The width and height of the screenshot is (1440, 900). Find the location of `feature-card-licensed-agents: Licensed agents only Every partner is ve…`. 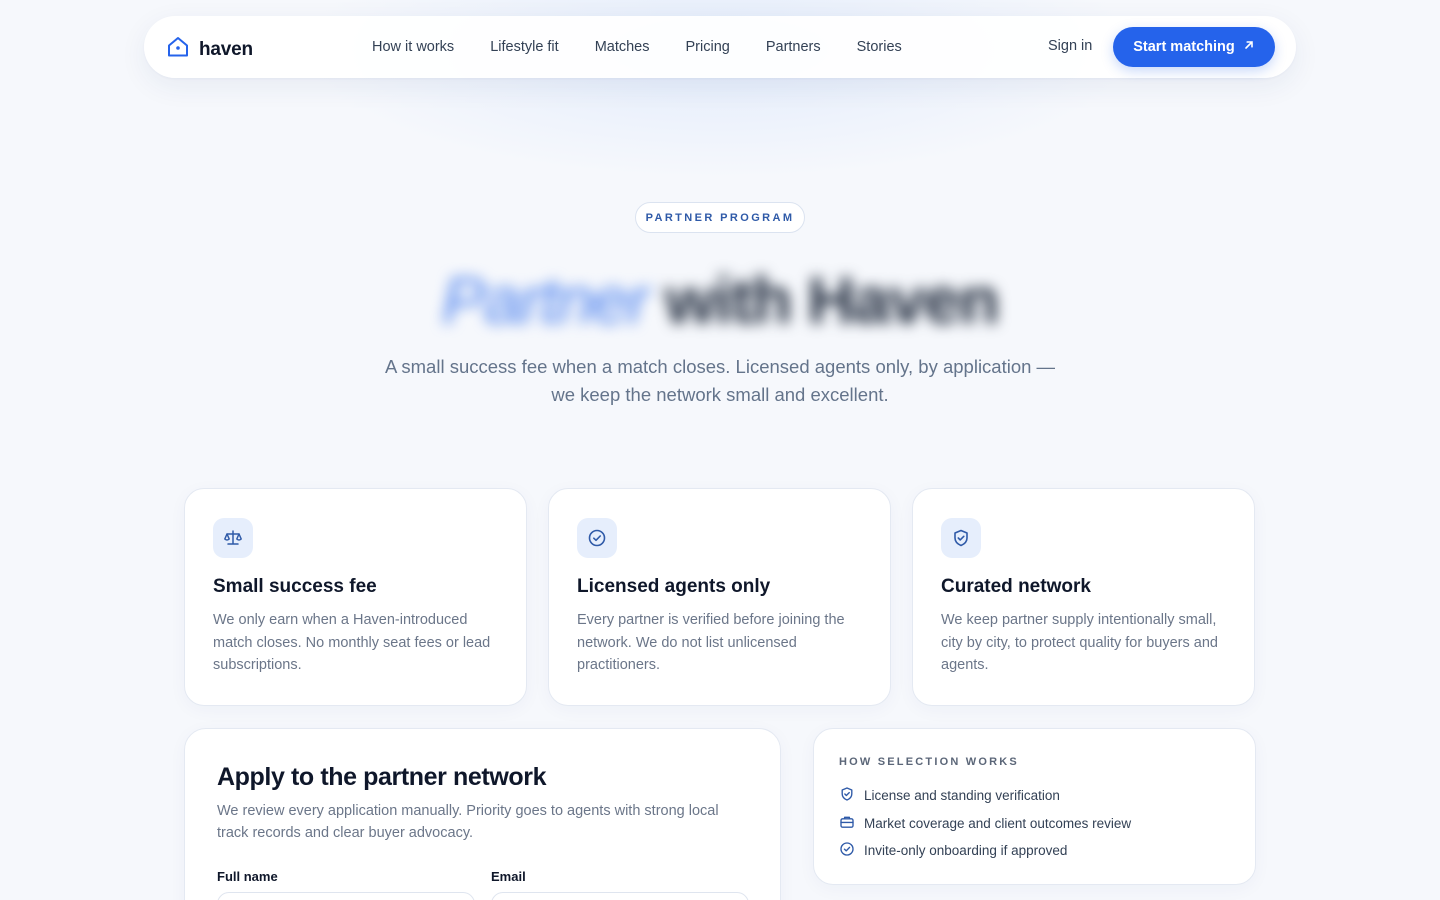

feature-card-licensed-agents: Licensed agents only Every partner is ve… is located at coordinates (719, 597).